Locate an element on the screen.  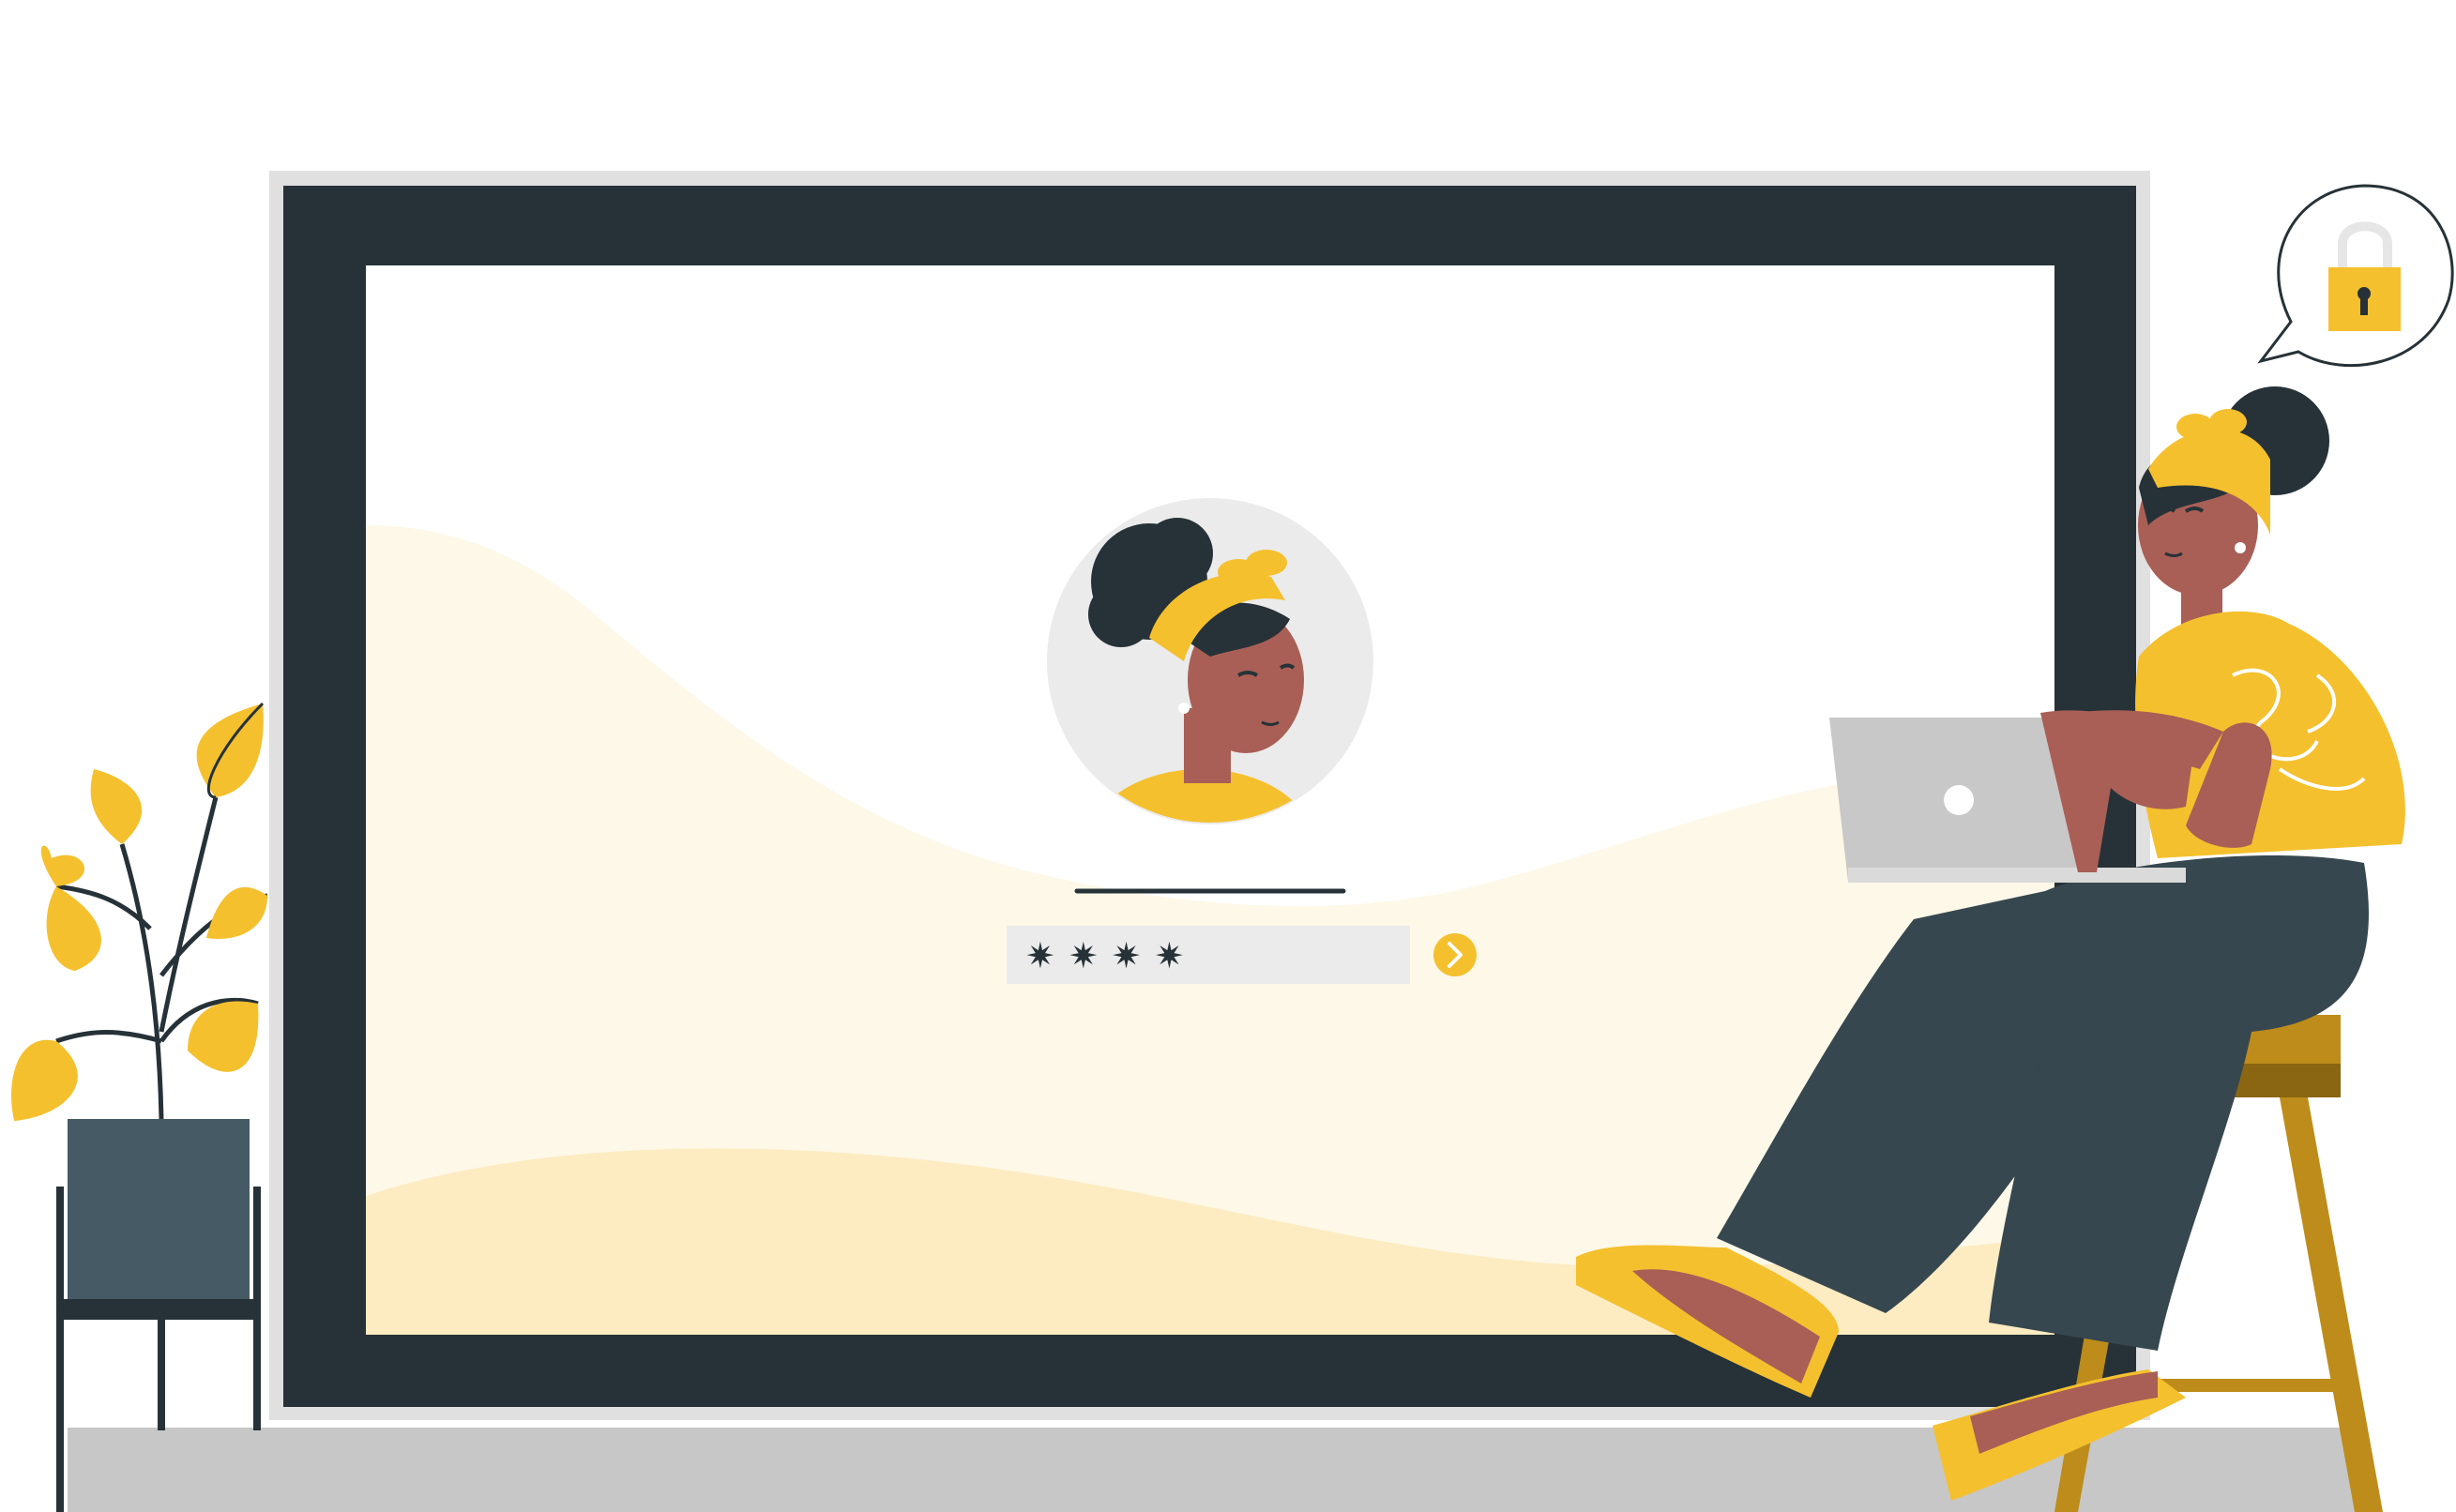
laptop-logo is located at coordinates (1959, 800).